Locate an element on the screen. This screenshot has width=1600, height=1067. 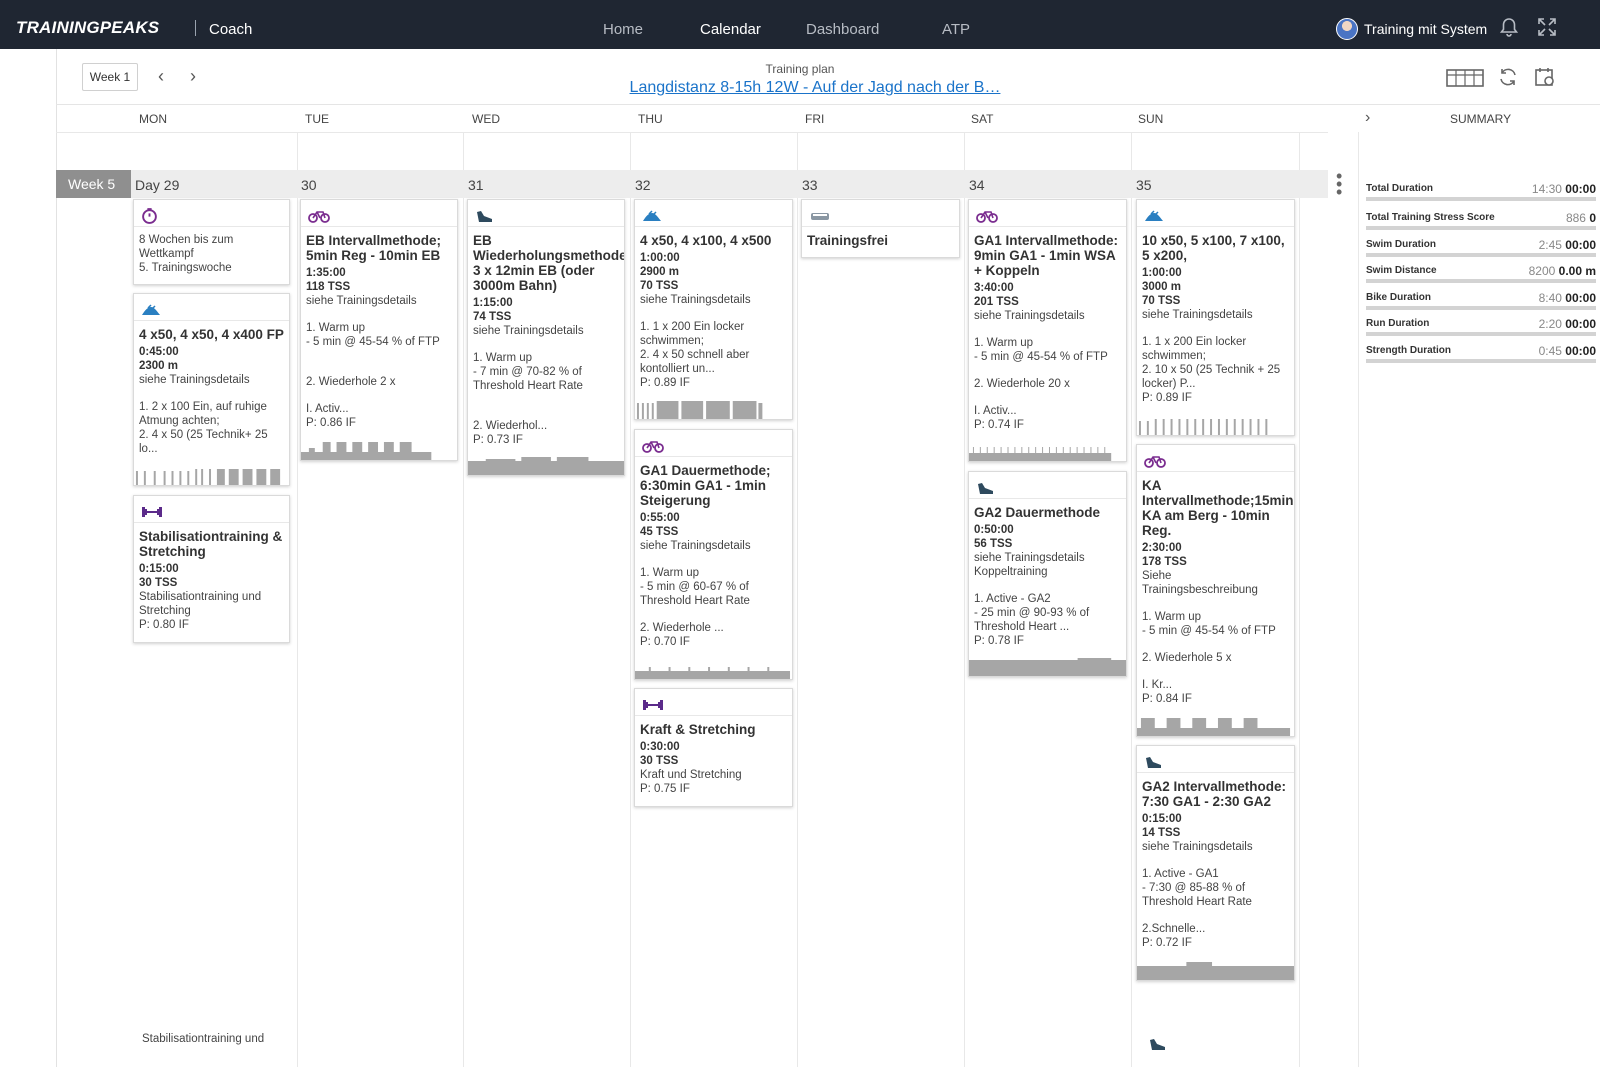
workout-tss: 30 TSS is located at coordinates (158, 583).